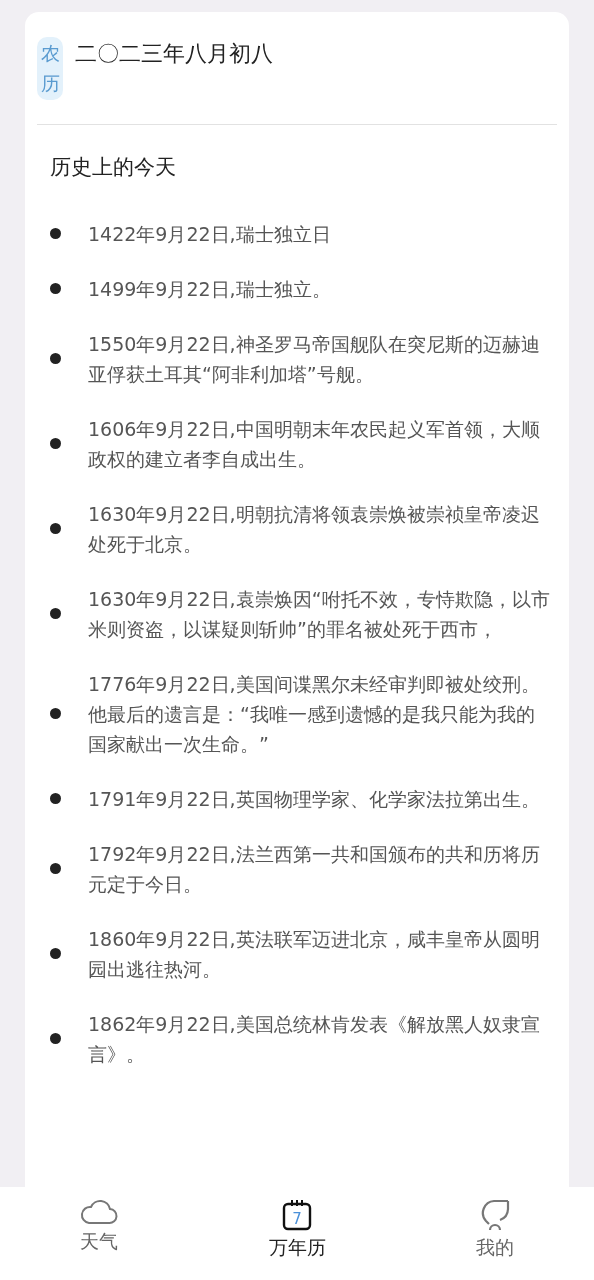 The image size is (594, 1280). What do you see at coordinates (113, 167) in the screenshot?
I see `section-title: 历史上的今天` at bounding box center [113, 167].